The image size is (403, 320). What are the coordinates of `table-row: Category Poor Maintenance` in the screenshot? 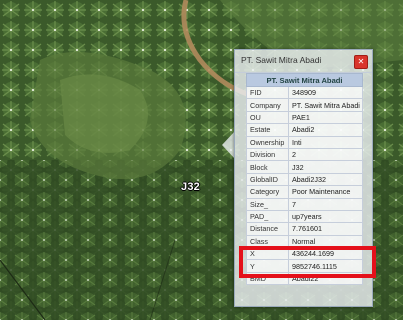 It's located at (304, 192).